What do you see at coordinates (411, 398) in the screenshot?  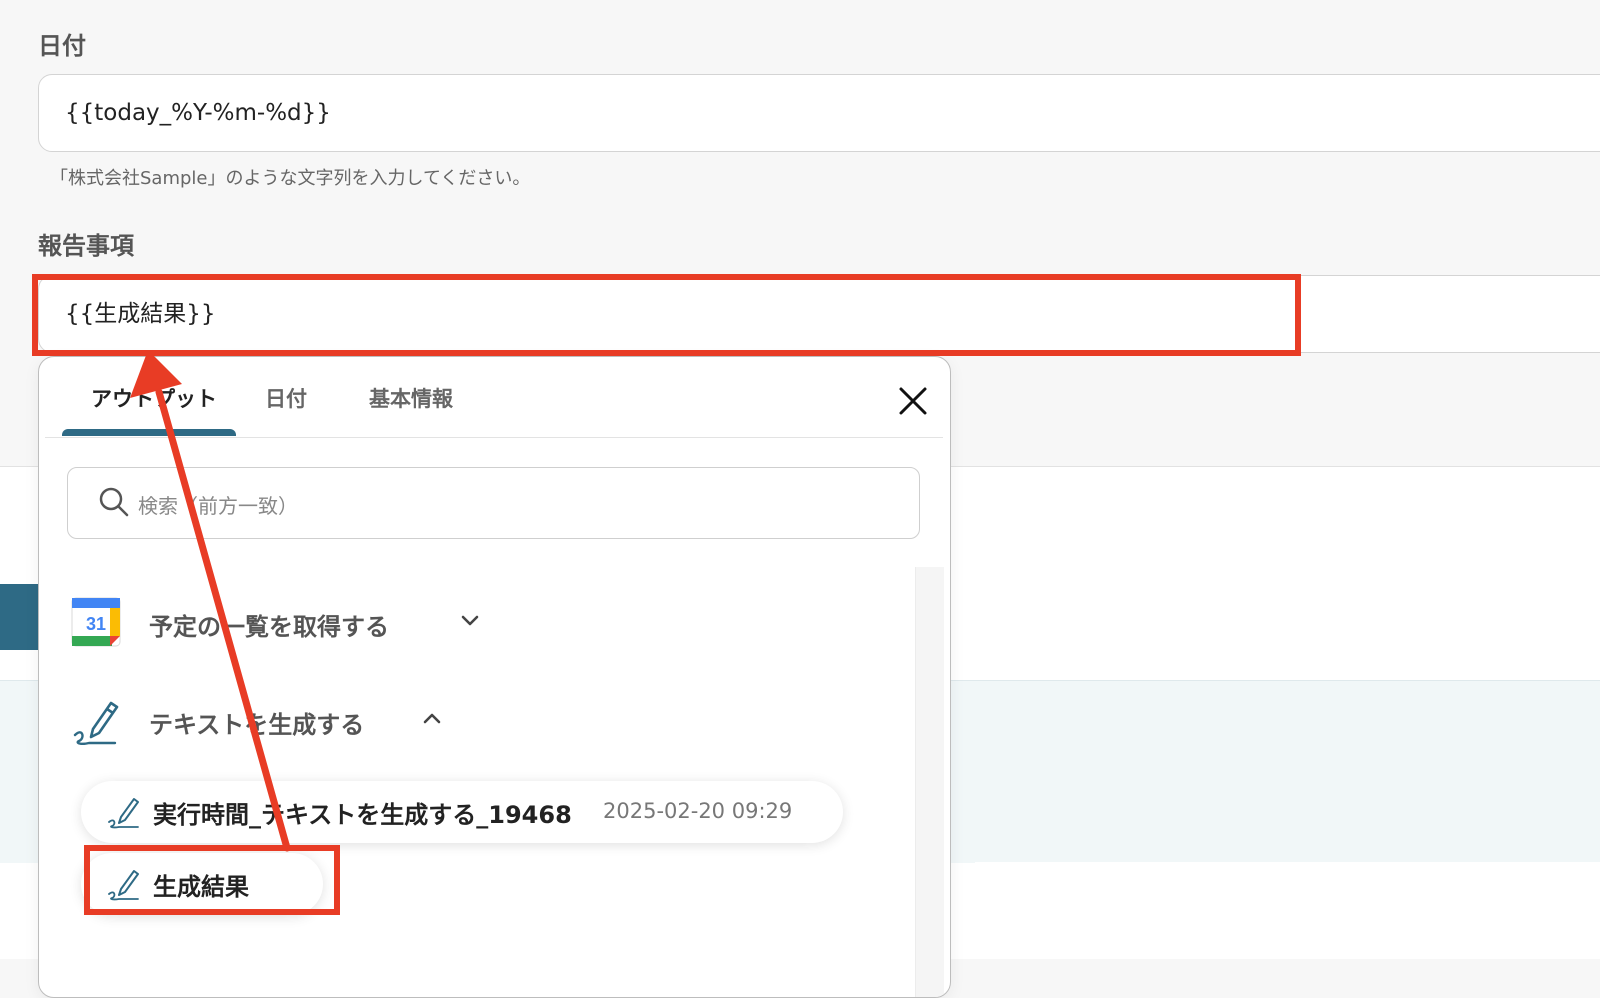 I see `tab-basic-info: 基本情報` at bounding box center [411, 398].